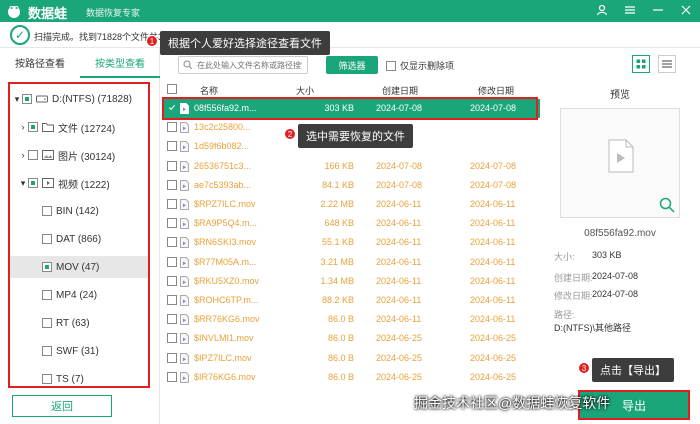 The width and height of the screenshot is (700, 424). What do you see at coordinates (667, 64) in the screenshot?
I see `list-view-button` at bounding box center [667, 64].